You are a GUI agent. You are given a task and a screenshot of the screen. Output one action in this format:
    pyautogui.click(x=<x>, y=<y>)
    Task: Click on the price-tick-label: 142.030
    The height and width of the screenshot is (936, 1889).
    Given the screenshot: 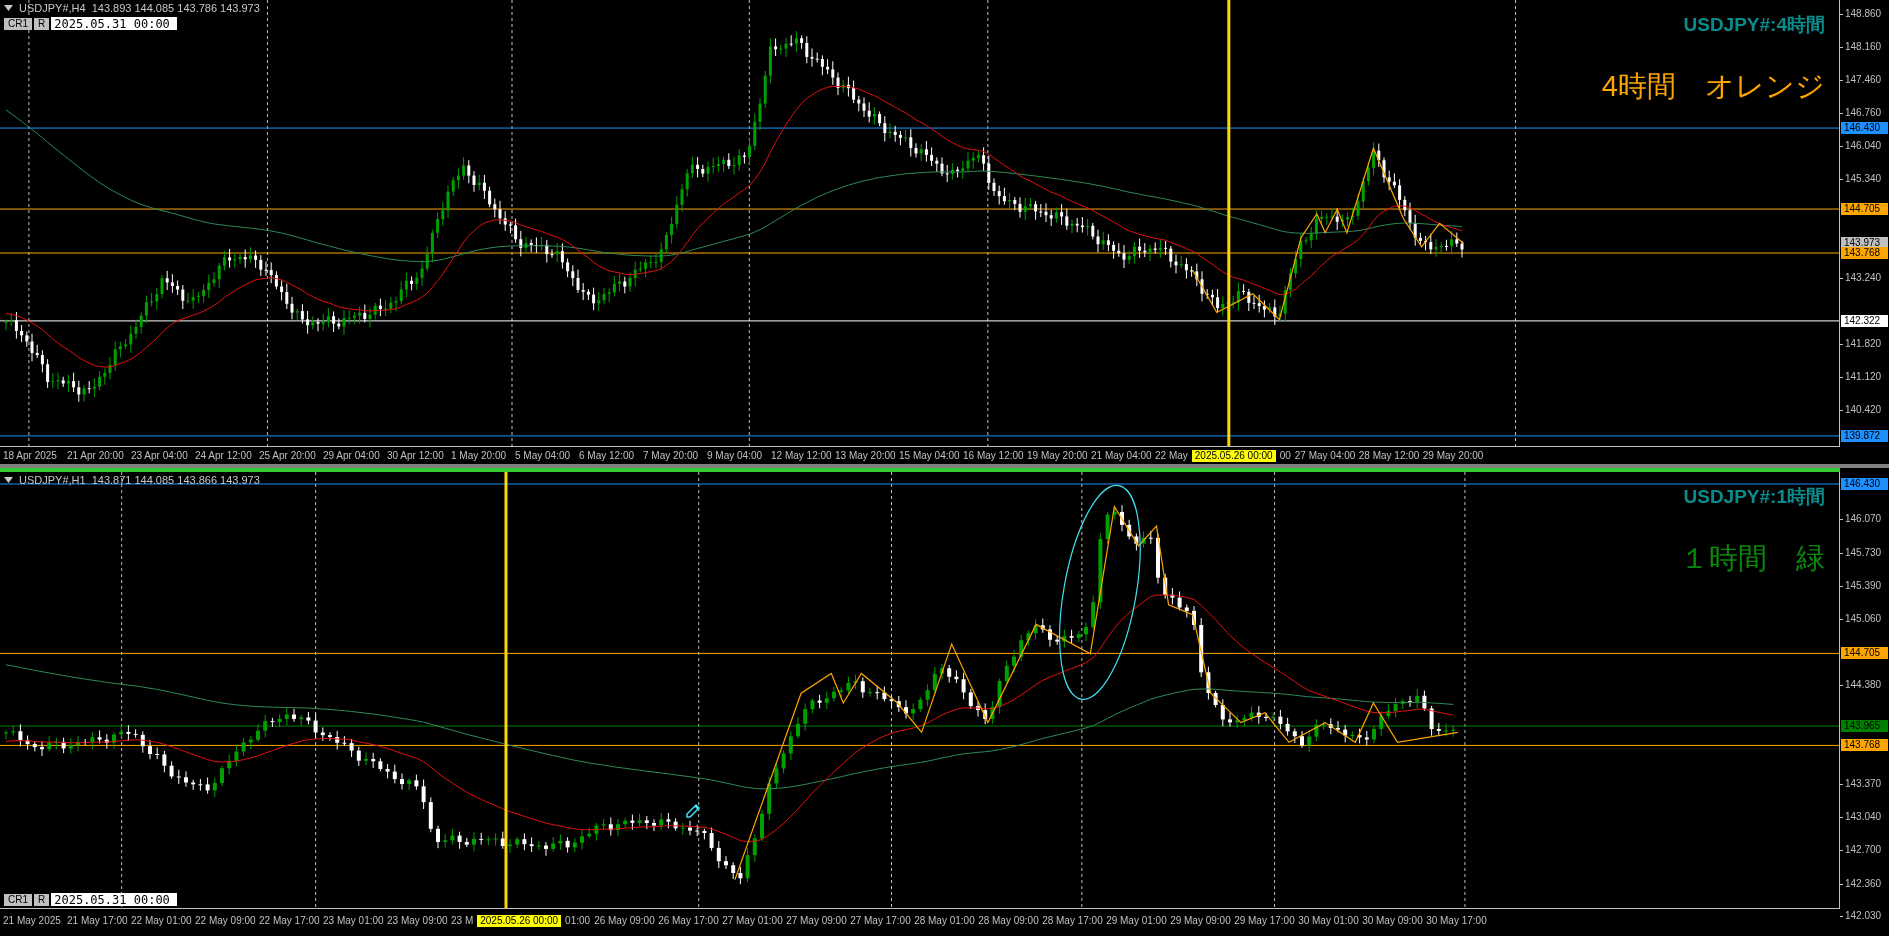 What is the action you would take?
    pyautogui.click(x=1863, y=916)
    